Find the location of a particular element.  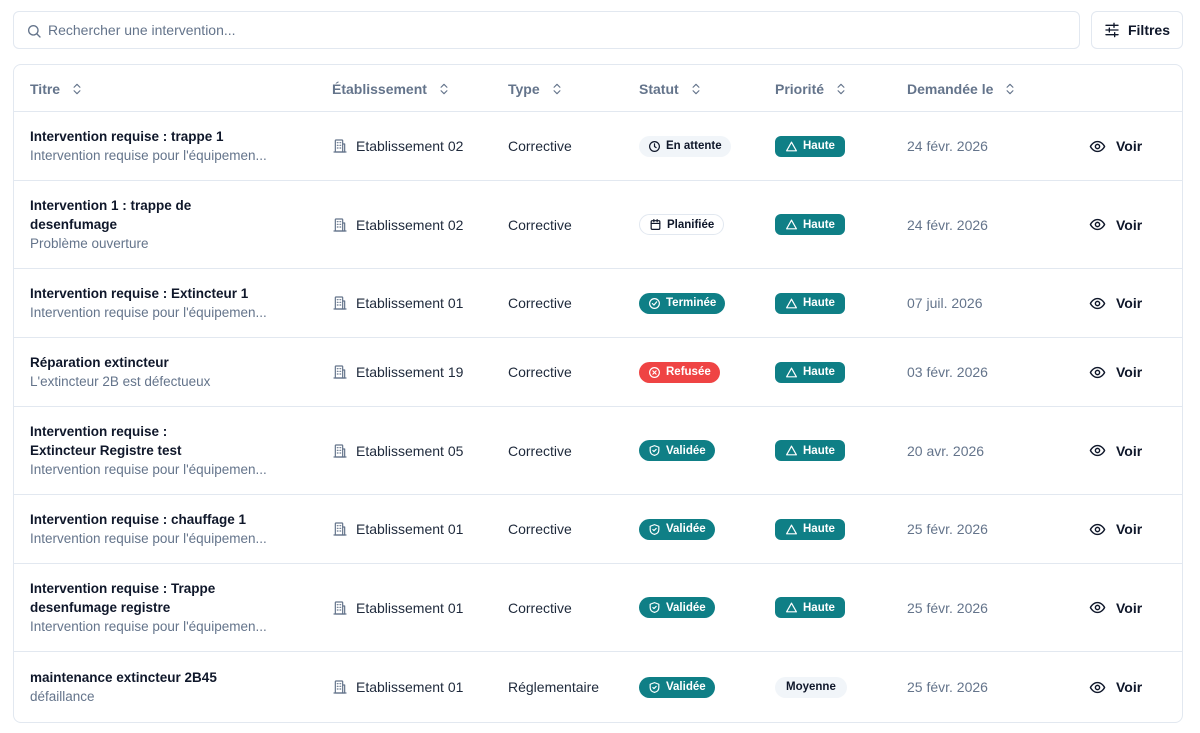

column-label: Priorité is located at coordinates (800, 88).